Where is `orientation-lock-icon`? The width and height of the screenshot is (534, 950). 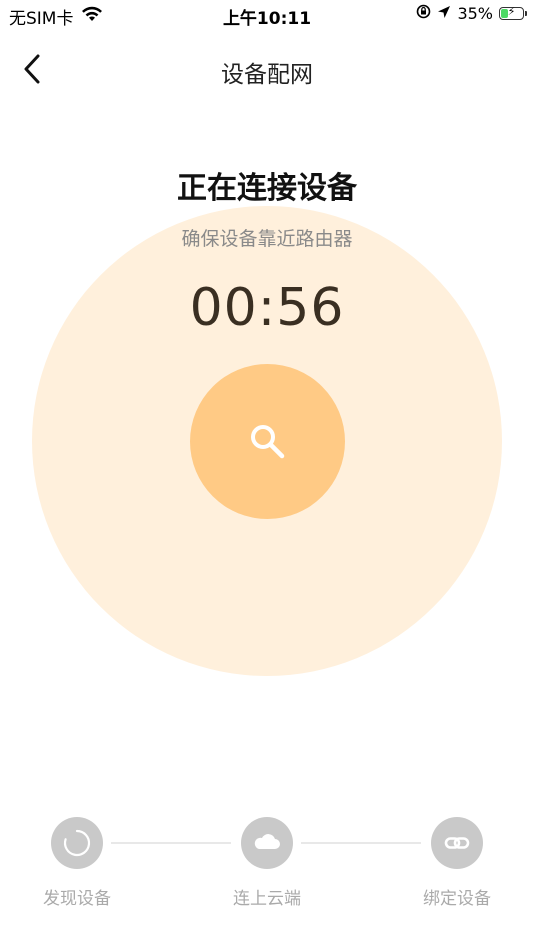 orientation-lock-icon is located at coordinates (423, 13).